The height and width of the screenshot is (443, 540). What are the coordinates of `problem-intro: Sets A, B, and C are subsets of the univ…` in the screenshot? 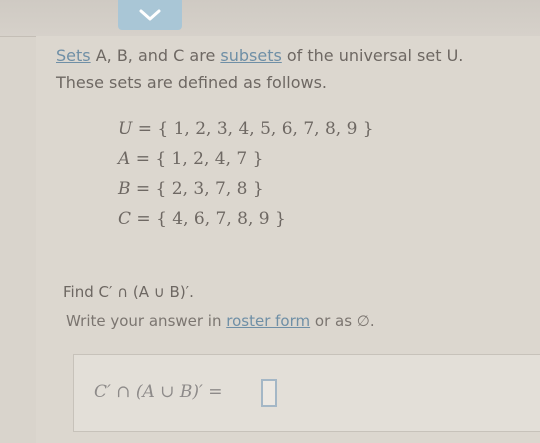 It's located at (296, 69).